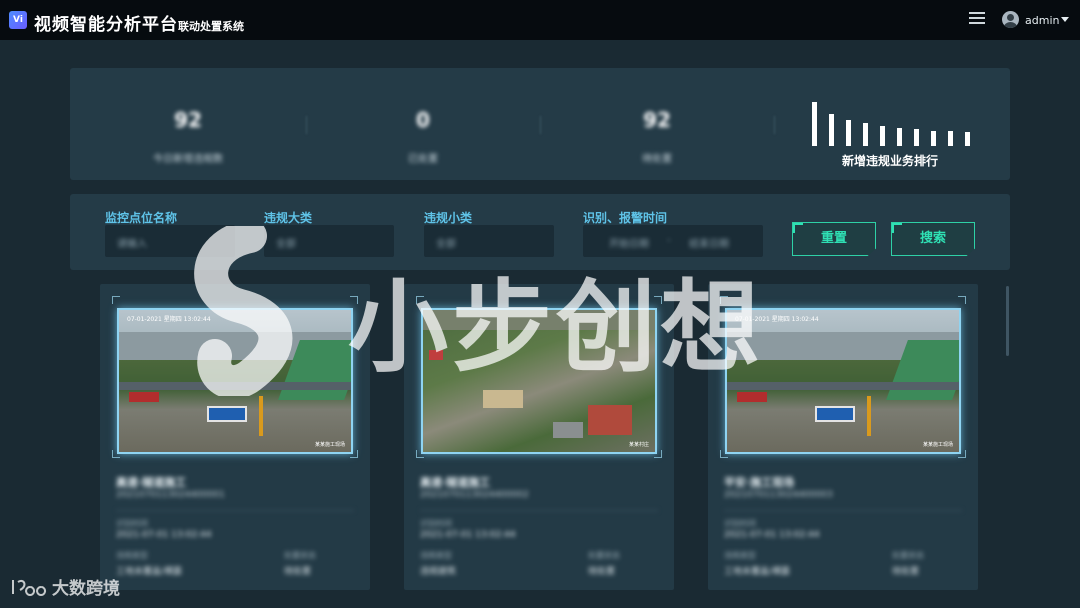  Describe the element at coordinates (29, 588) in the screenshot. I see `footer-brand-icon` at that location.